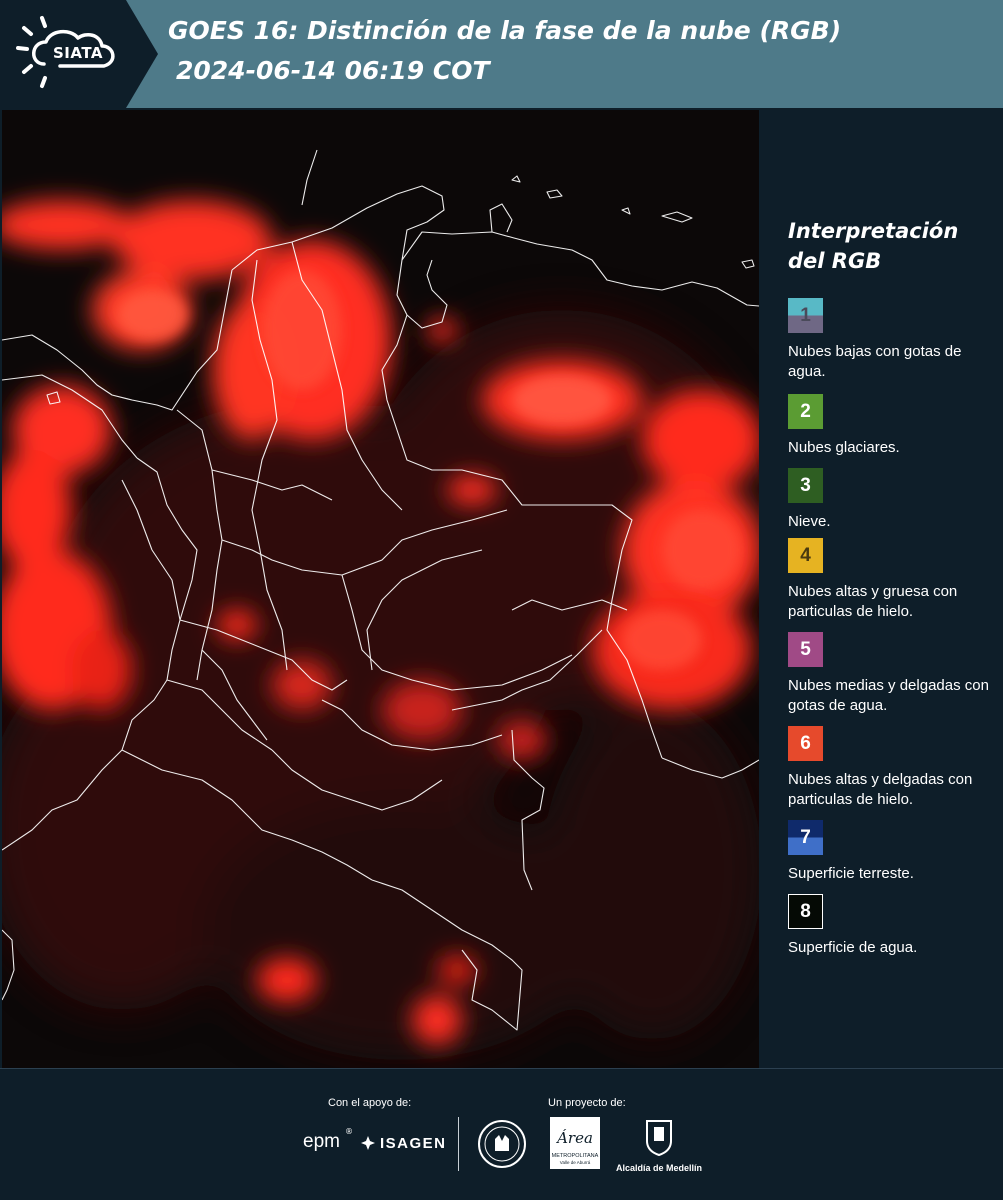 This screenshot has height=1200, width=1003. I want to click on legend-item-2: 2 Nubes glaciares., so click(893, 426).